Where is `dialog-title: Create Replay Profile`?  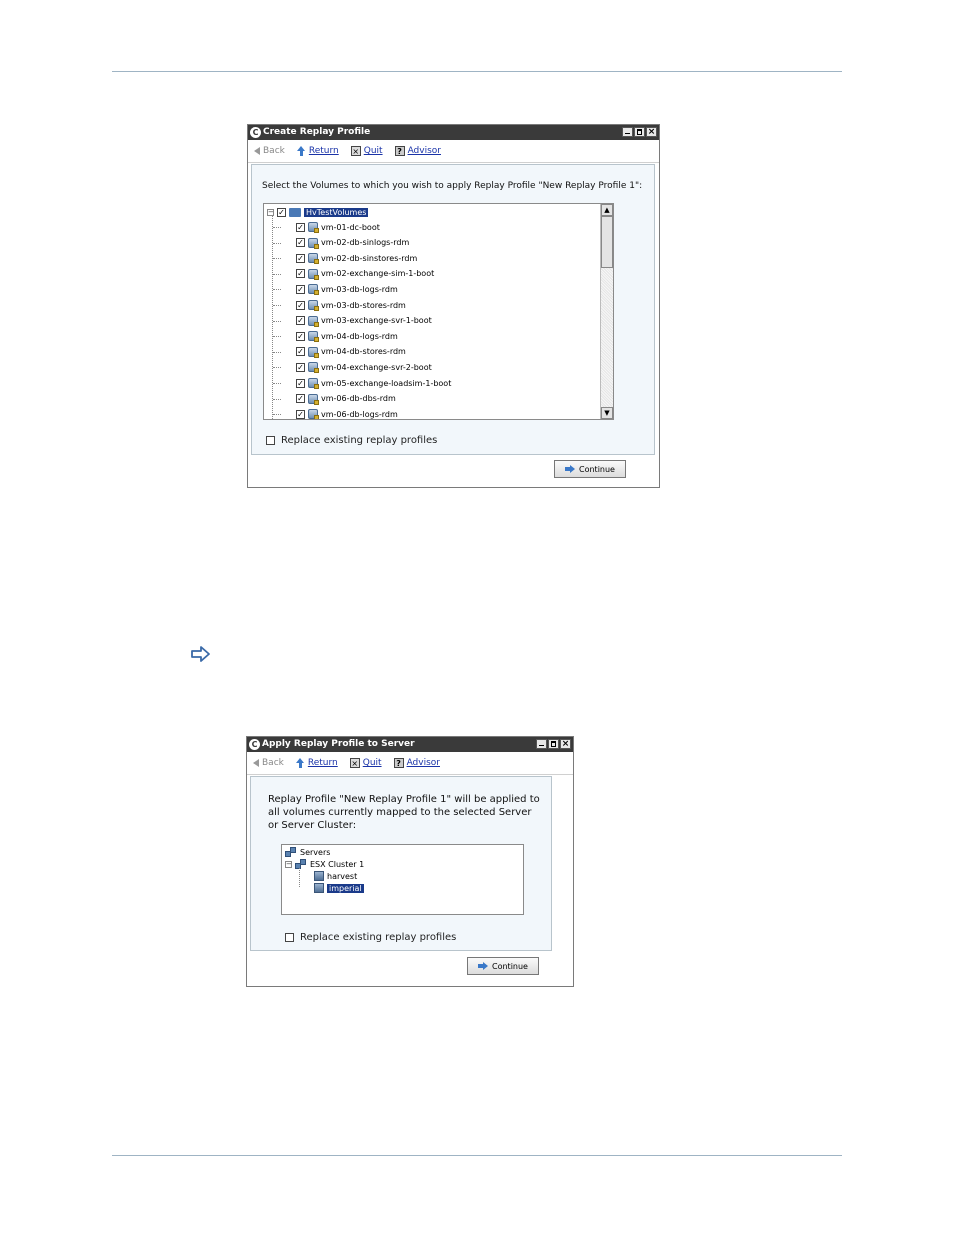 dialog-title: Create Replay Profile is located at coordinates (317, 132).